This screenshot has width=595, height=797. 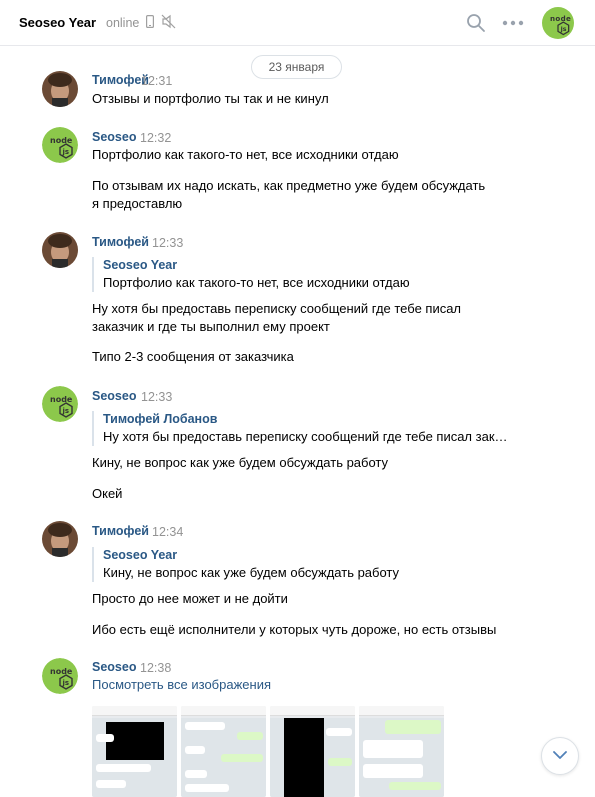 I want to click on date-separator: 23 января, so click(x=296, y=67).